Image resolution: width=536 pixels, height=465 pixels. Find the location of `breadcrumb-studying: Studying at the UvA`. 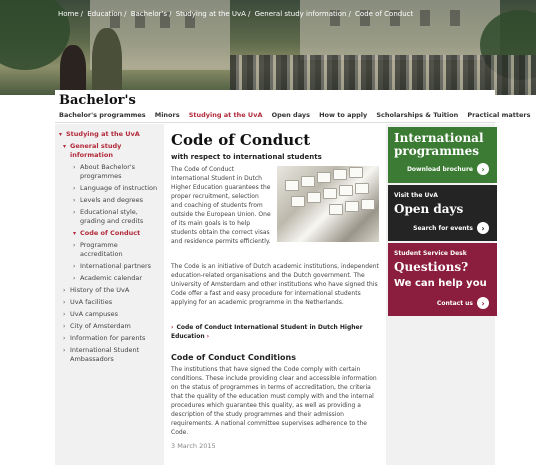

breadcrumb-studying: Studying at the UvA is located at coordinates (211, 14).